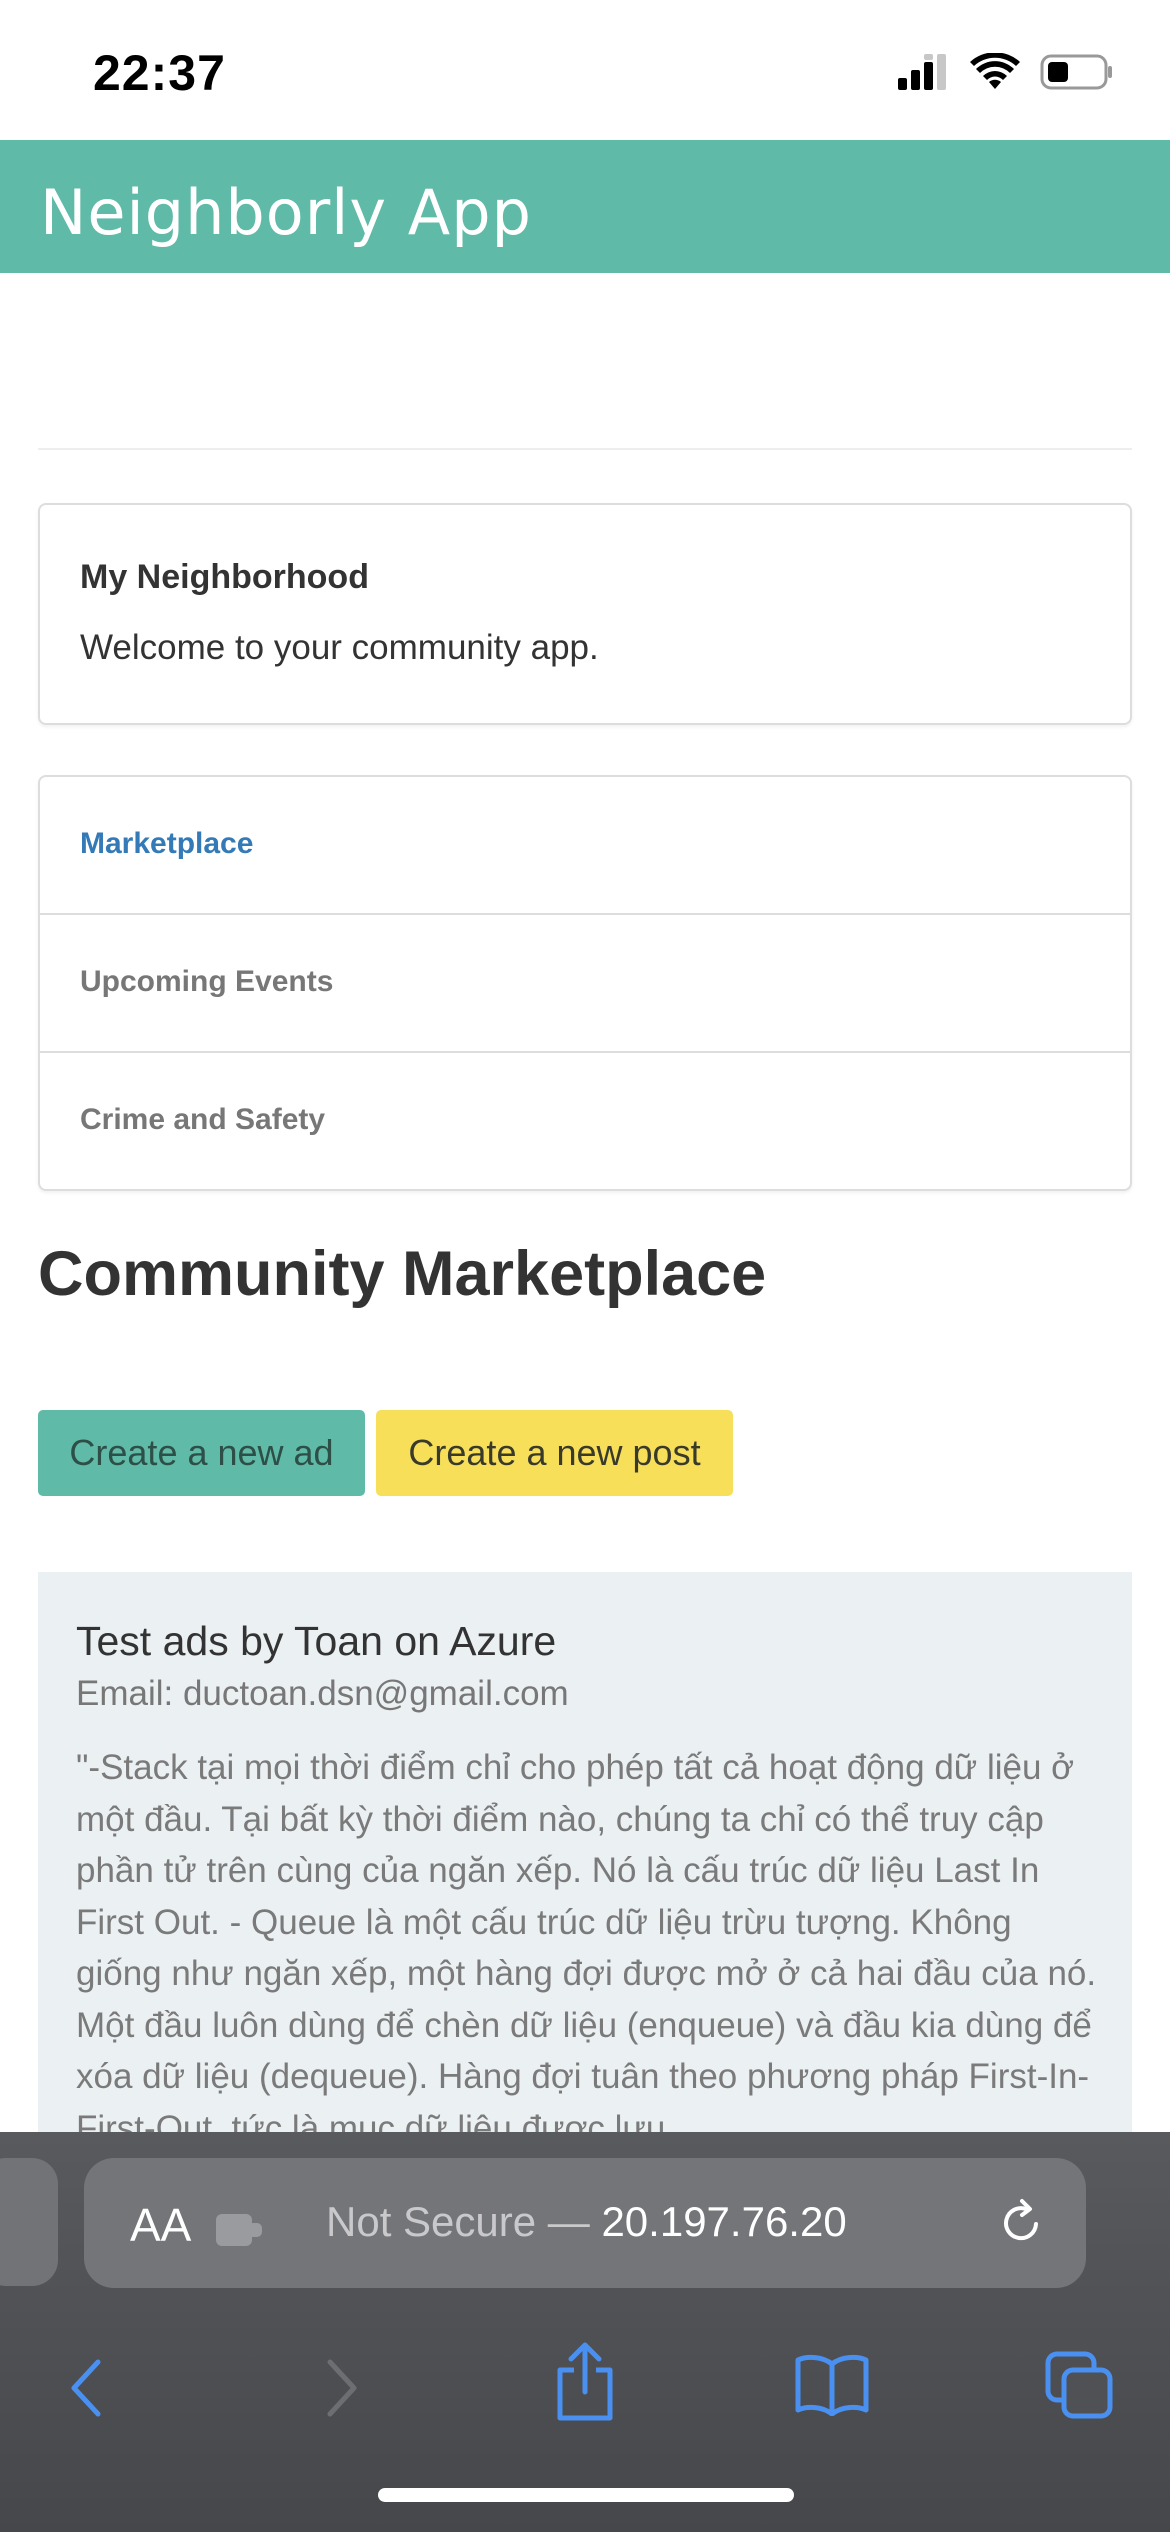 The width and height of the screenshot is (1170, 2532). Describe the element at coordinates (86, 2388) in the screenshot. I see `back-icon` at that location.